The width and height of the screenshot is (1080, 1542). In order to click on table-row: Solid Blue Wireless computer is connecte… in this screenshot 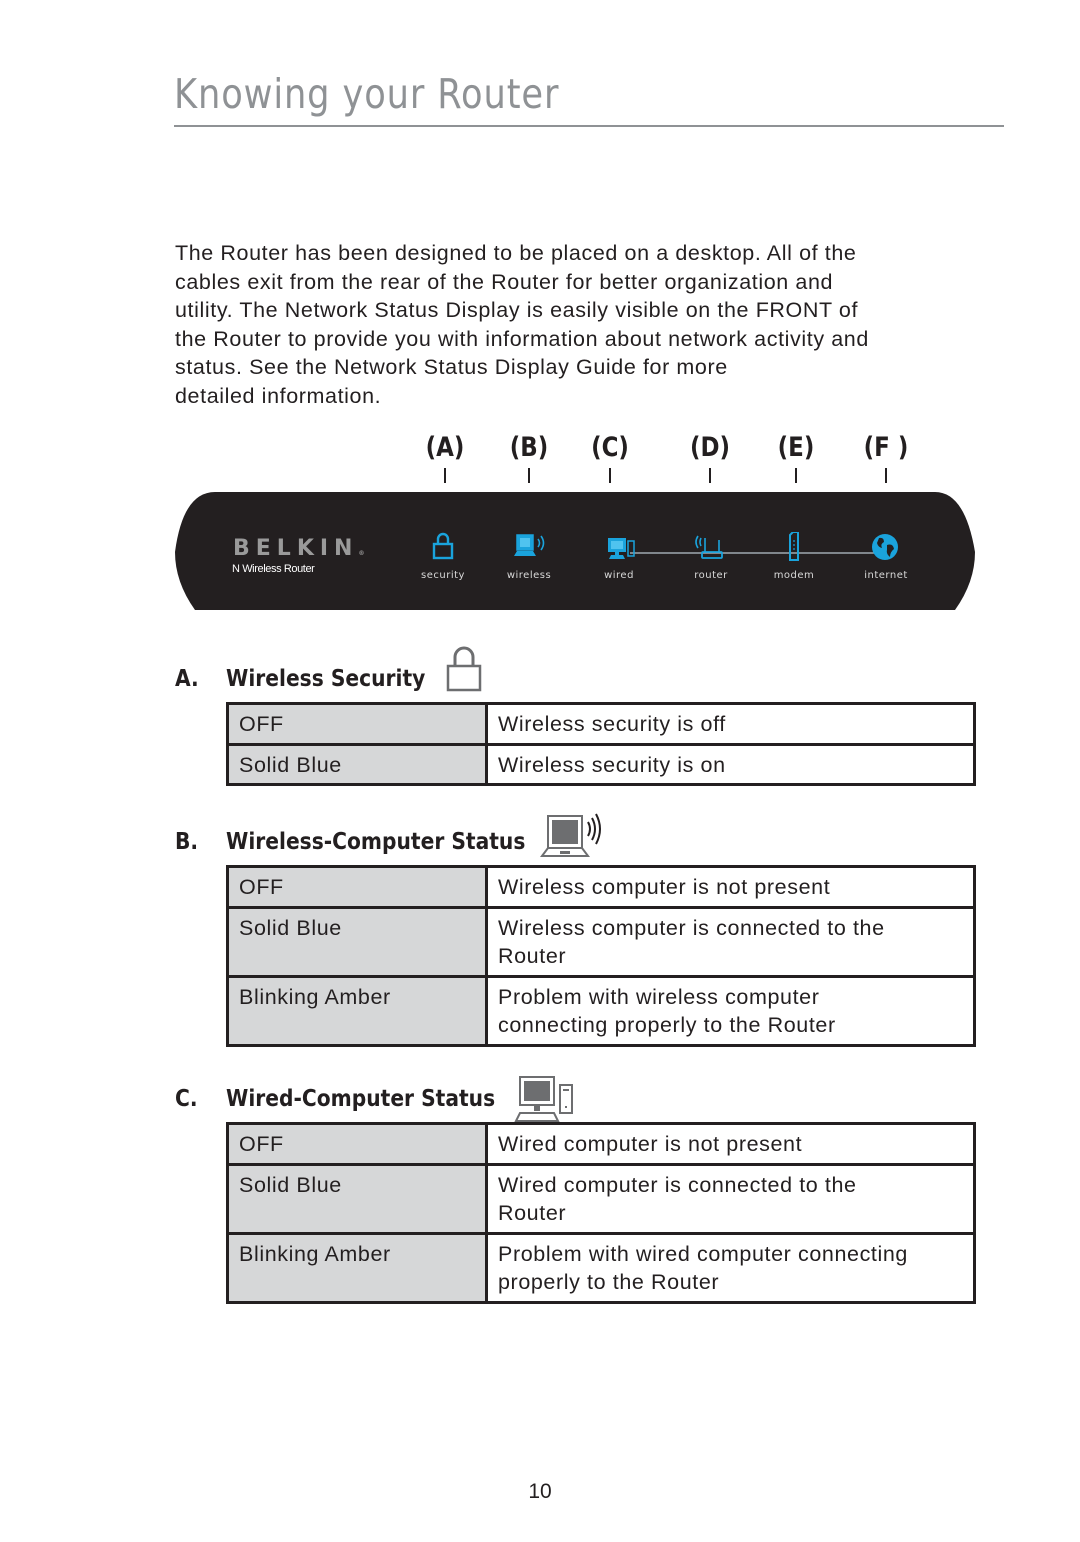, I will do `click(601, 941)`.